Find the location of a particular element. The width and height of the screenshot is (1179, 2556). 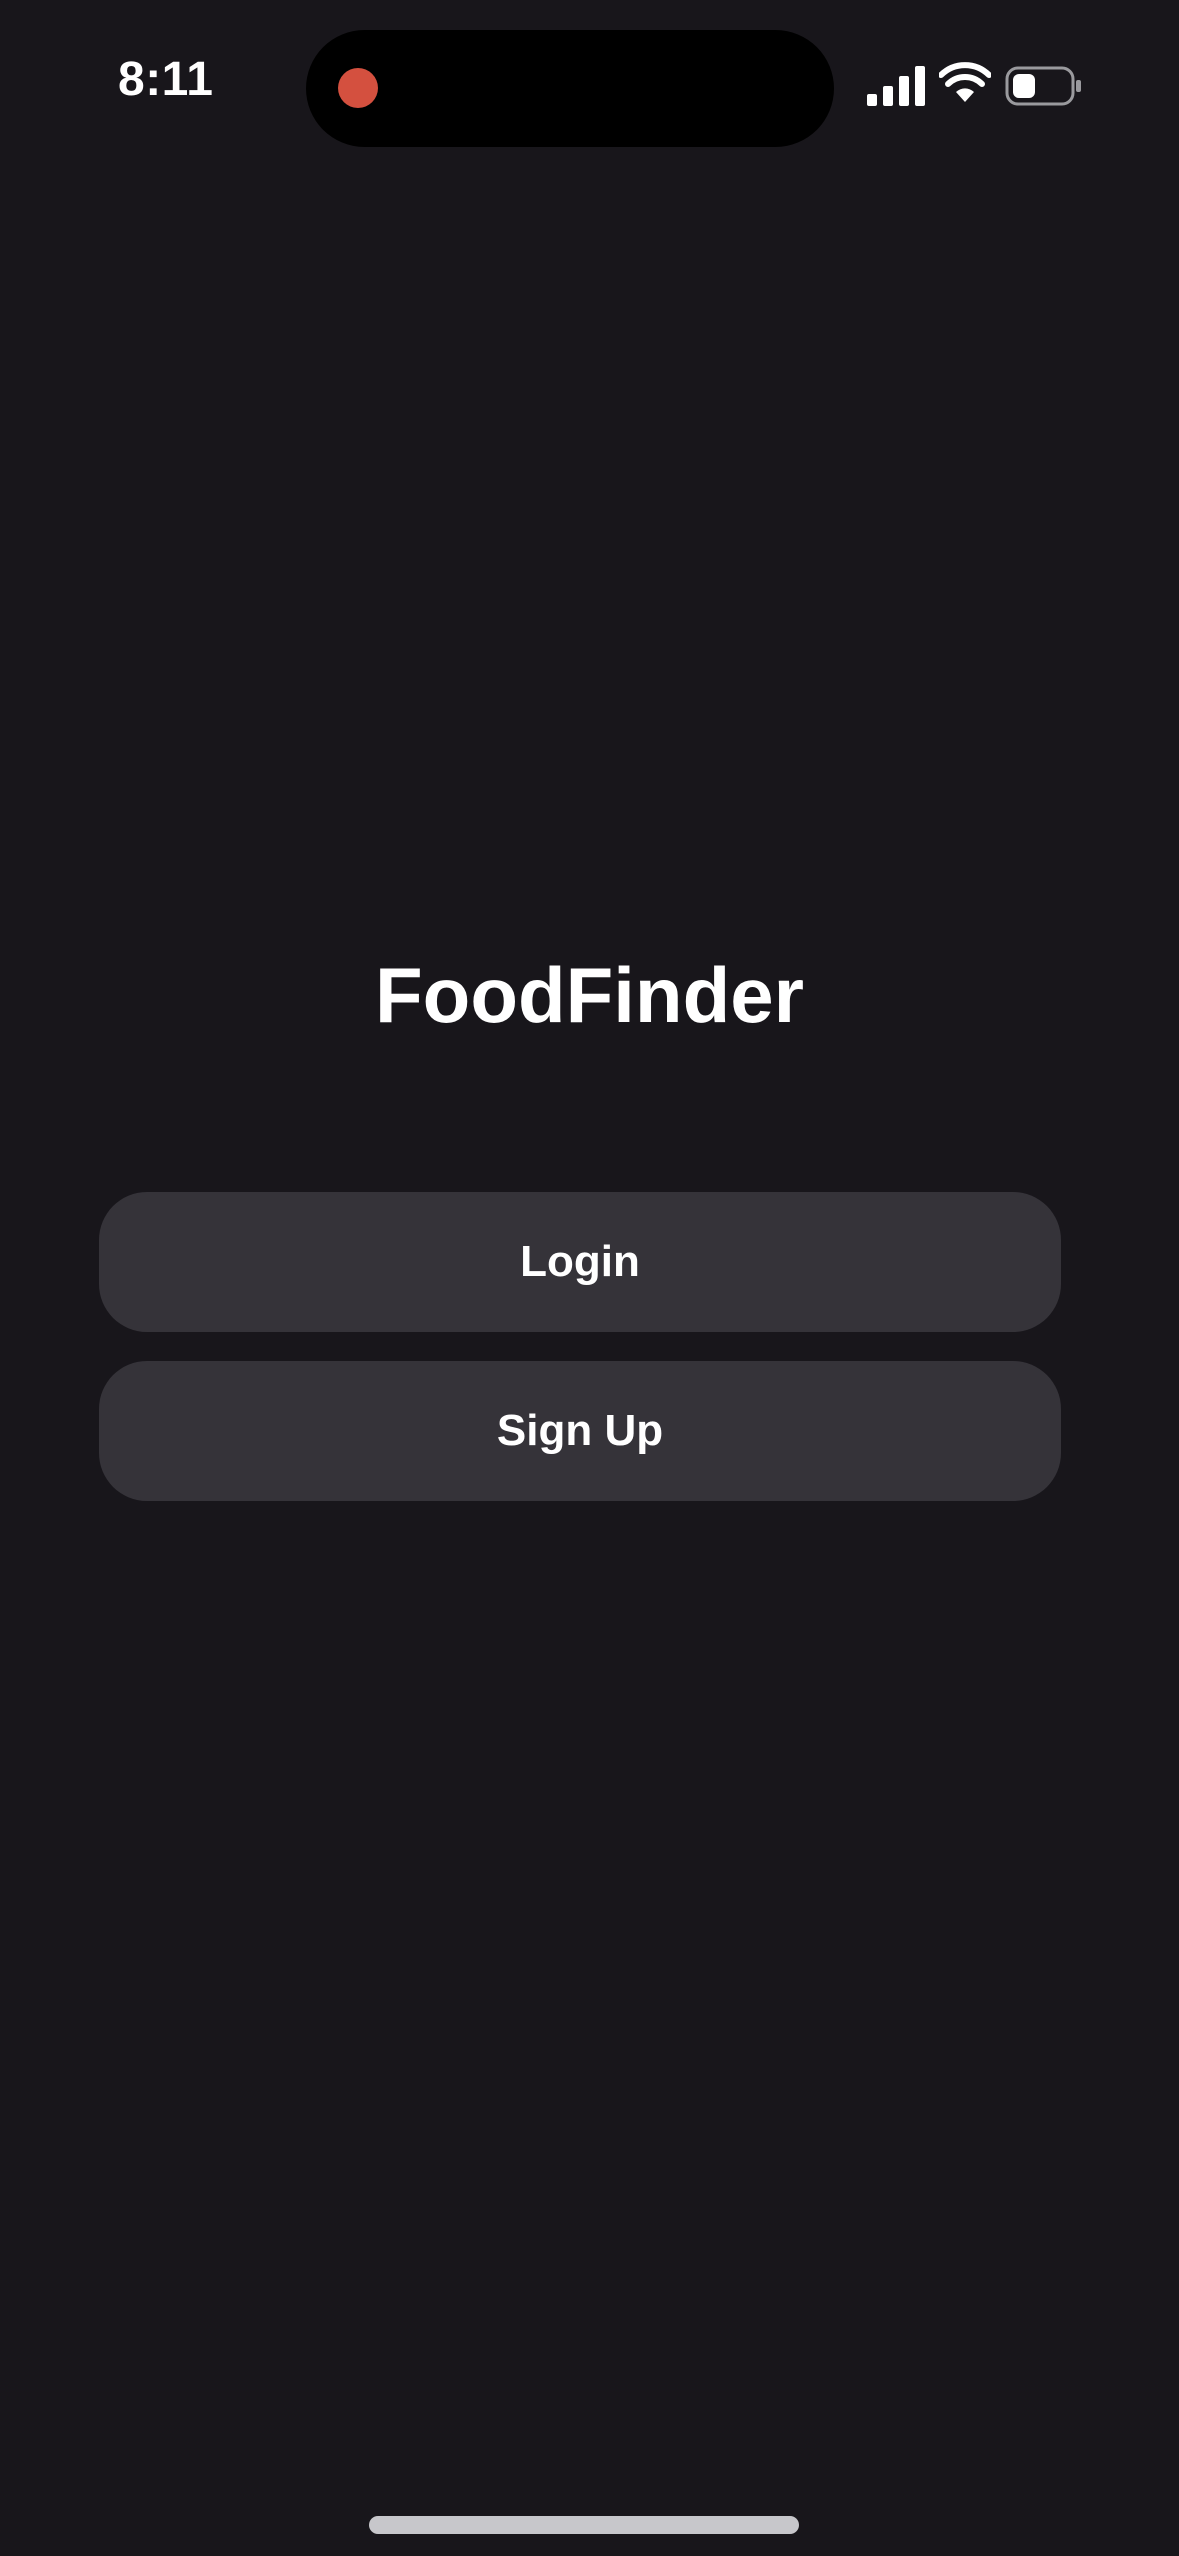

login-button: Login is located at coordinates (580, 1262).